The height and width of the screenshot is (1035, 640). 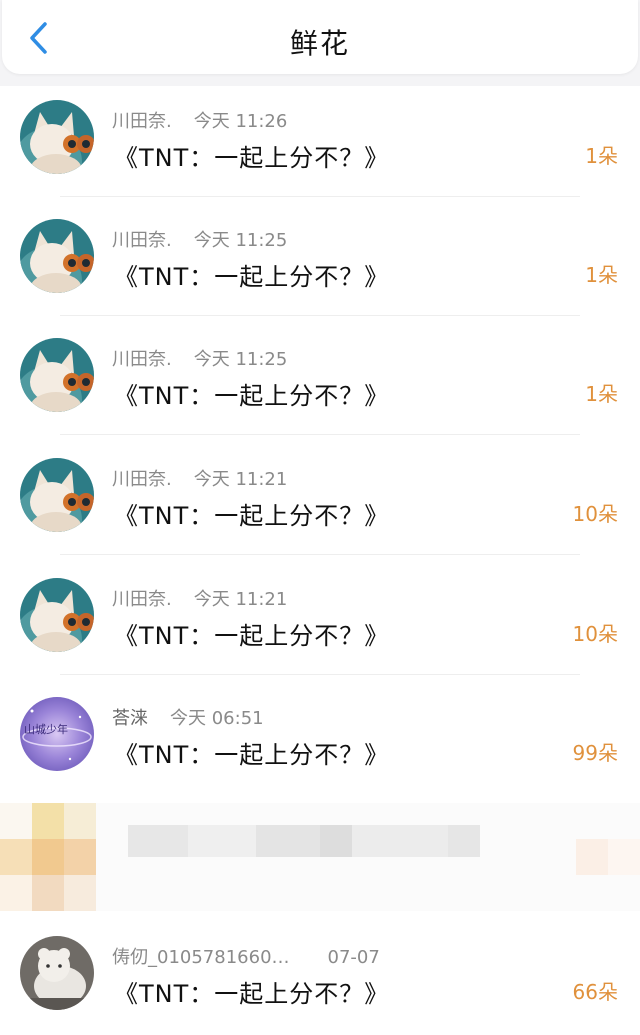 I want to click on send-time: 今天 06:51, so click(x=217, y=718).